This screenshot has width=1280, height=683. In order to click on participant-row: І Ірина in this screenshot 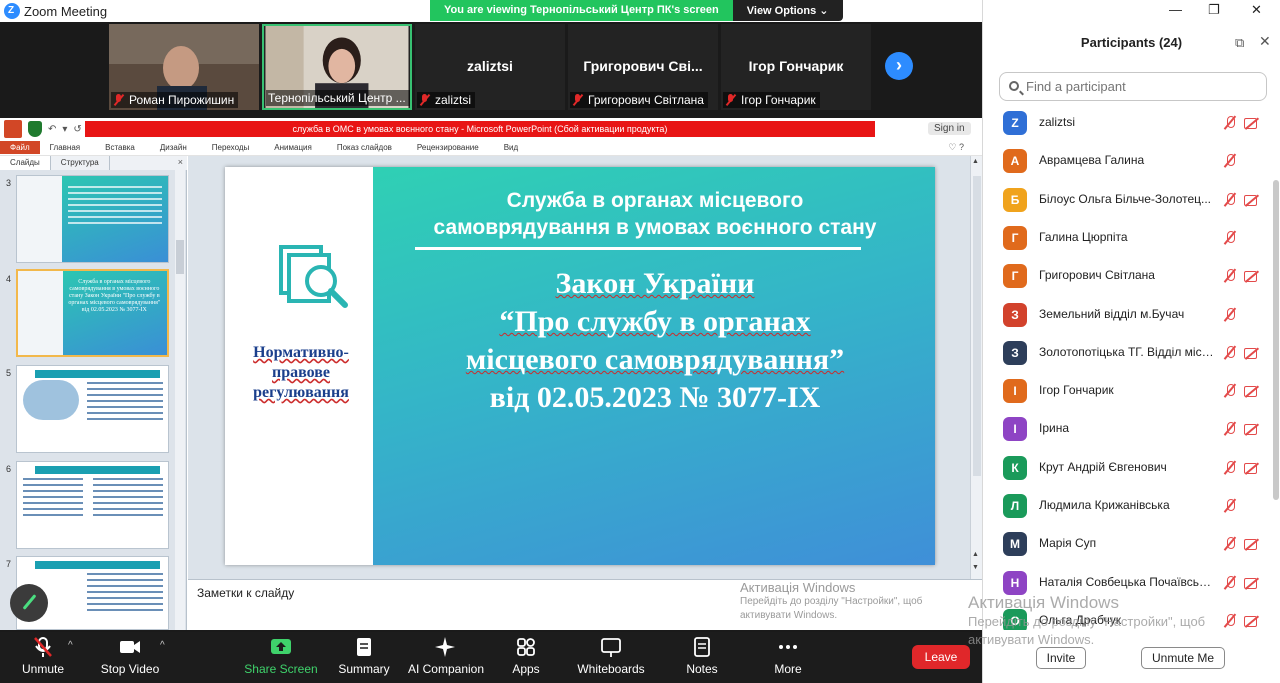, I will do `click(1128, 428)`.